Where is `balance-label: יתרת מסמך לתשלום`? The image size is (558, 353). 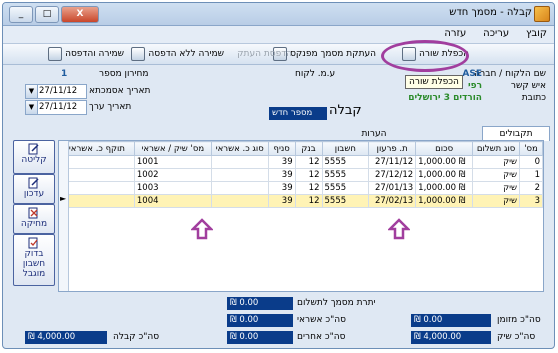 balance-label: יתרת מסמך לתשלום is located at coordinates (336, 303).